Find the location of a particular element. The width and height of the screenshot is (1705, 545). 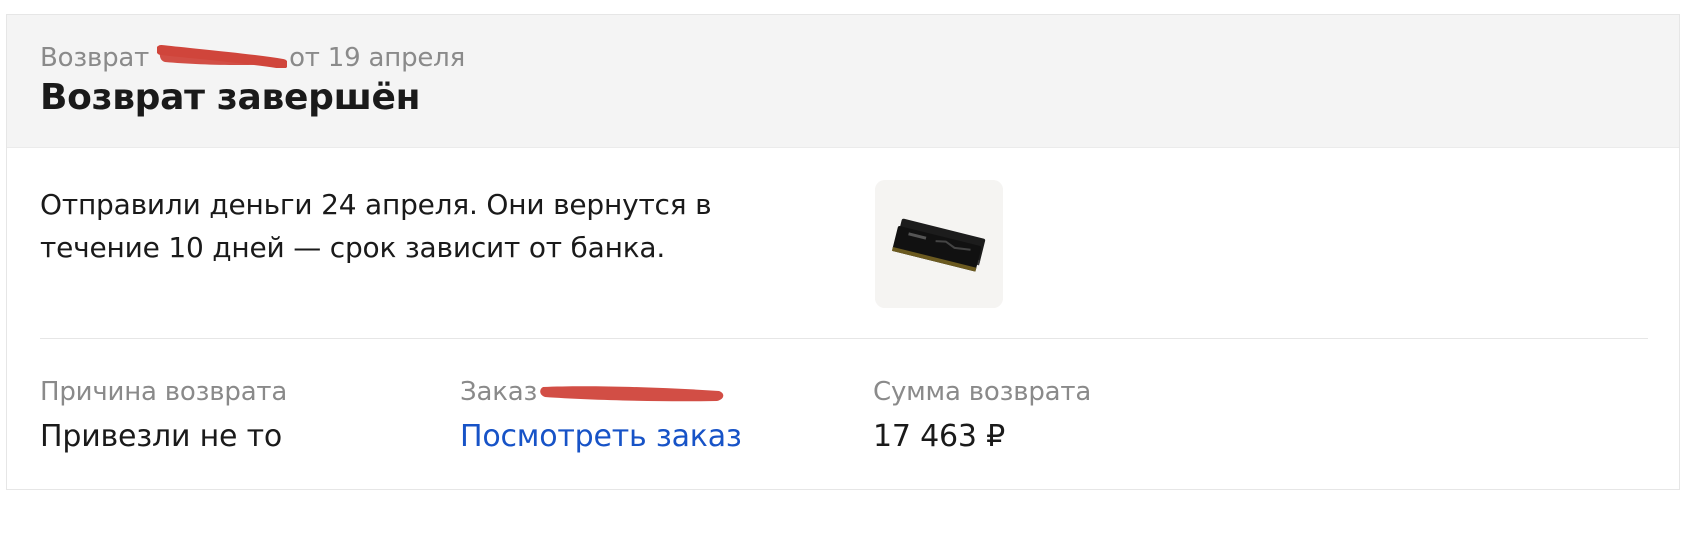

amount-value: 17 463 ₽ is located at coordinates (939, 436).